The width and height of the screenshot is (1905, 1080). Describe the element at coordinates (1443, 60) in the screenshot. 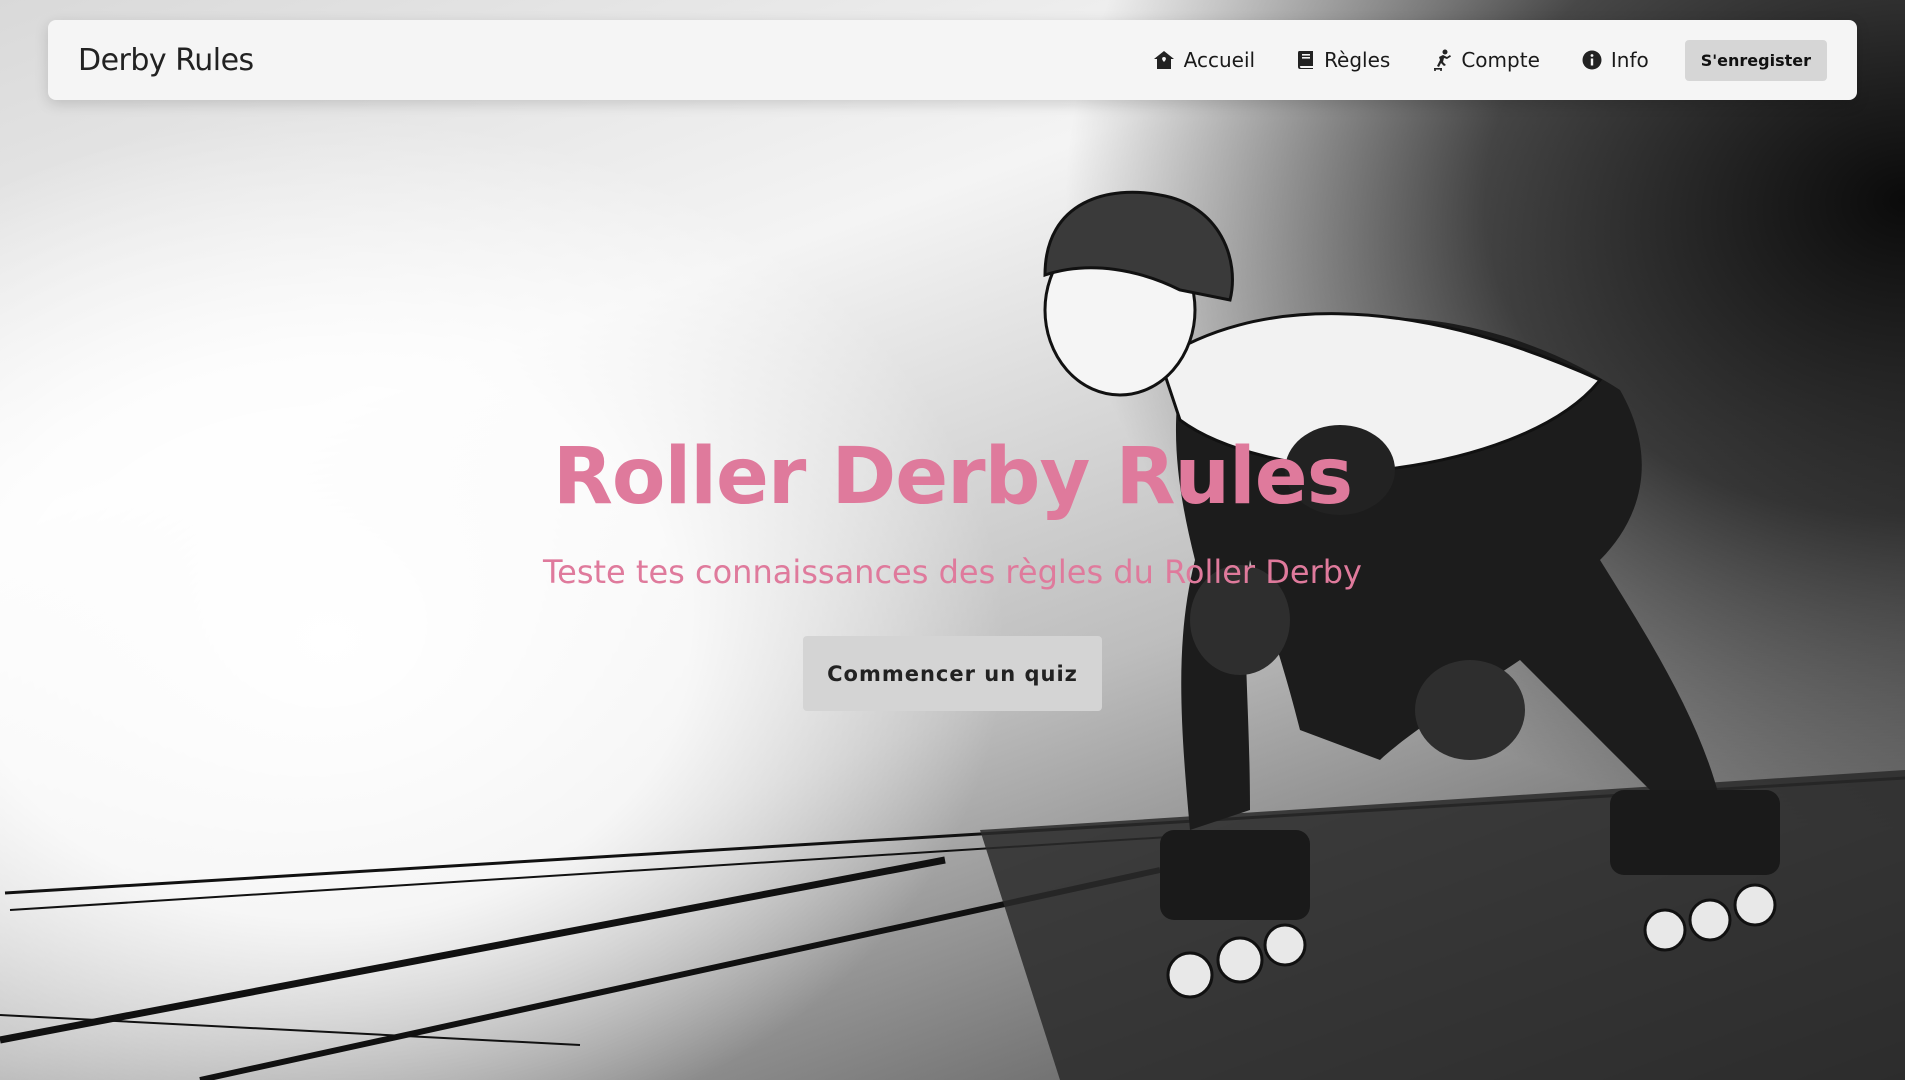

I see `skater-icon` at that location.